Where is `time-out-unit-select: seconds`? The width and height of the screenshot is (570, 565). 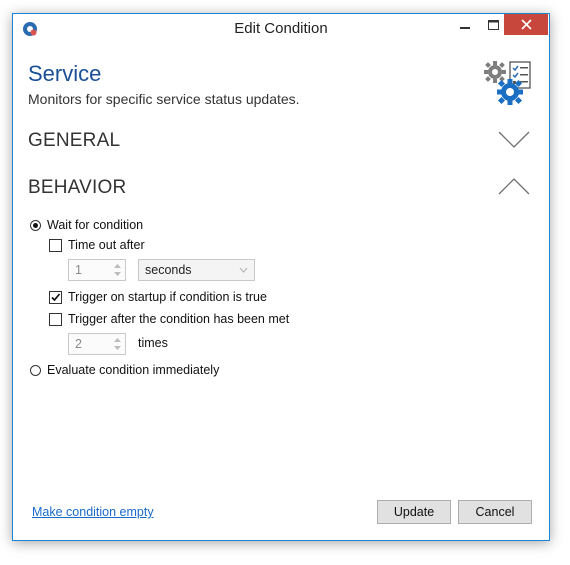
time-out-unit-select: seconds is located at coordinates (196, 270).